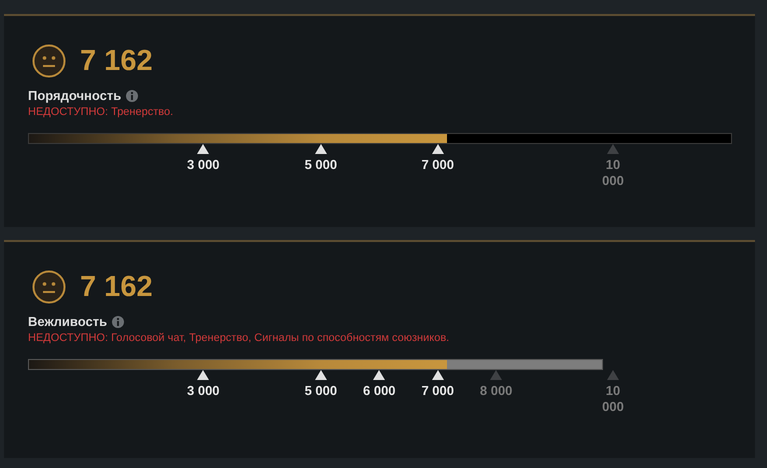 This screenshot has height=468, width=767. Describe the element at coordinates (496, 391) in the screenshot. I see `threshold-label: 8 000` at that location.